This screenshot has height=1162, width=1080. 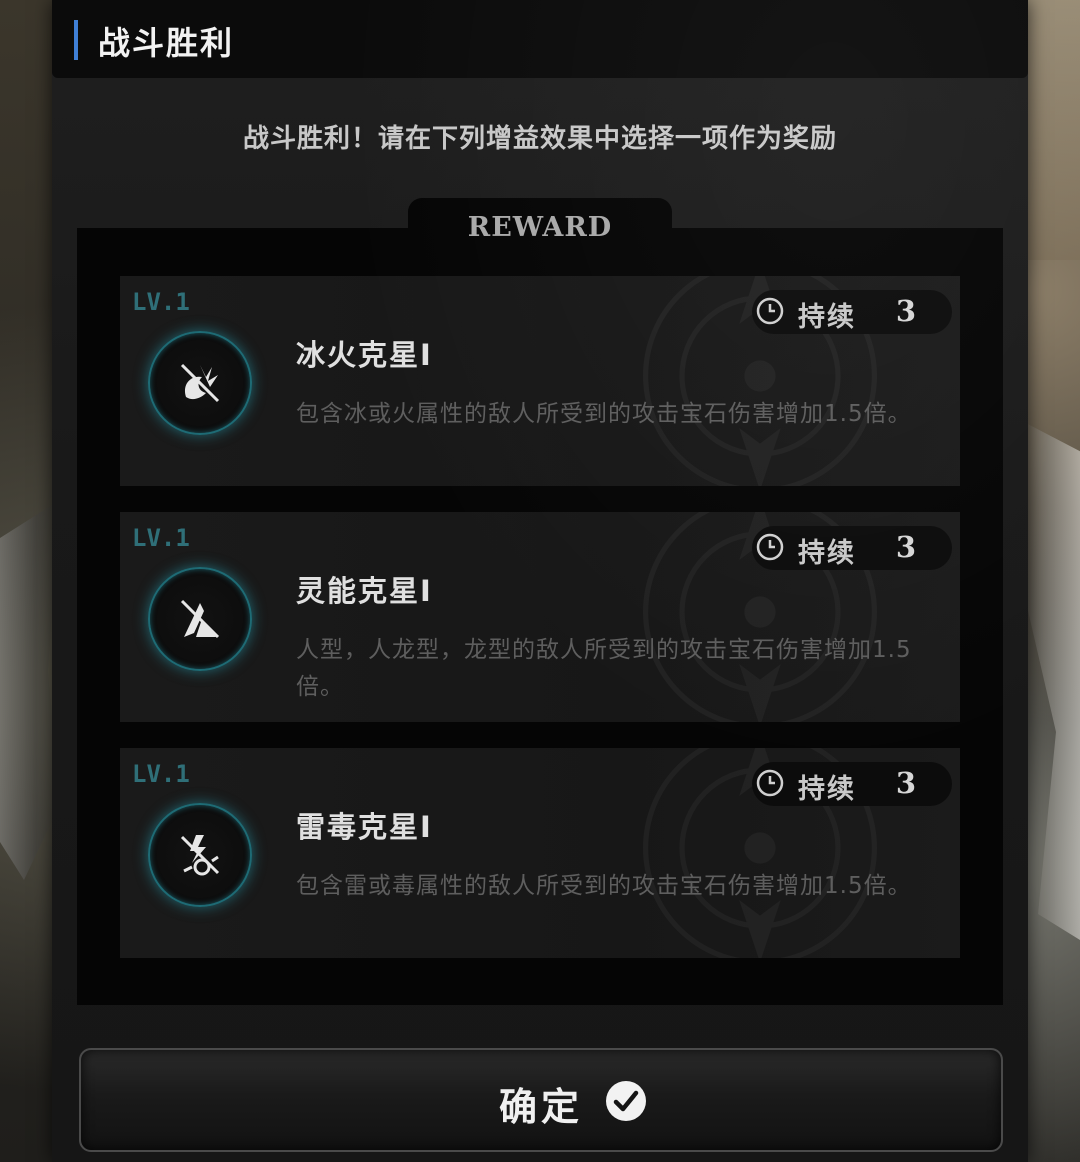 What do you see at coordinates (604, 414) in the screenshot?
I see `card-description: 包含冰或火属性的敌人所受到的攻击宝石伤害增加1.5倍。` at bounding box center [604, 414].